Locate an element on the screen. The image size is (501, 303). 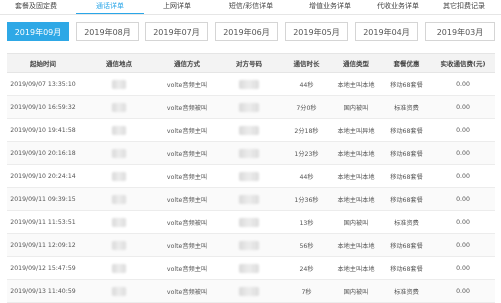
cell-start-time: 2019/09/10 19:41:58 is located at coordinates (43, 130).